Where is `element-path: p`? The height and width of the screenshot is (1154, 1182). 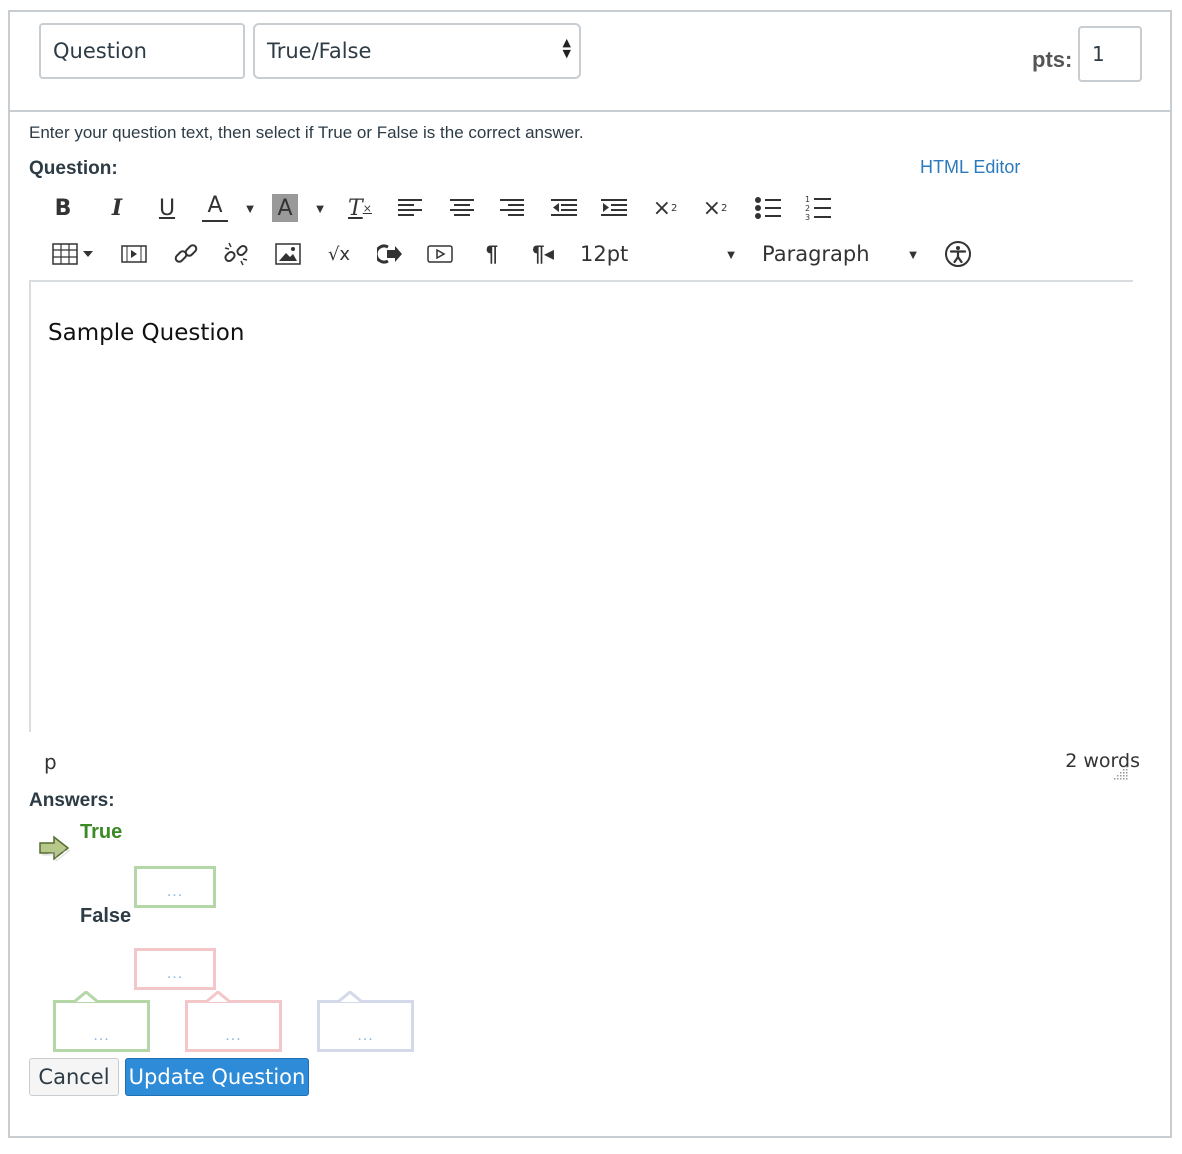
element-path: p is located at coordinates (50, 762).